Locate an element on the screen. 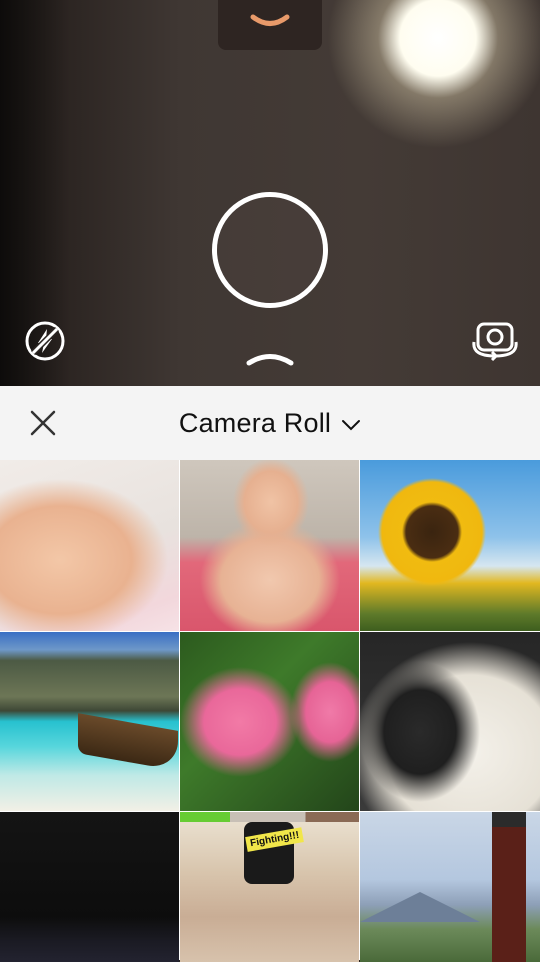  collapse-tab is located at coordinates (270, 25).